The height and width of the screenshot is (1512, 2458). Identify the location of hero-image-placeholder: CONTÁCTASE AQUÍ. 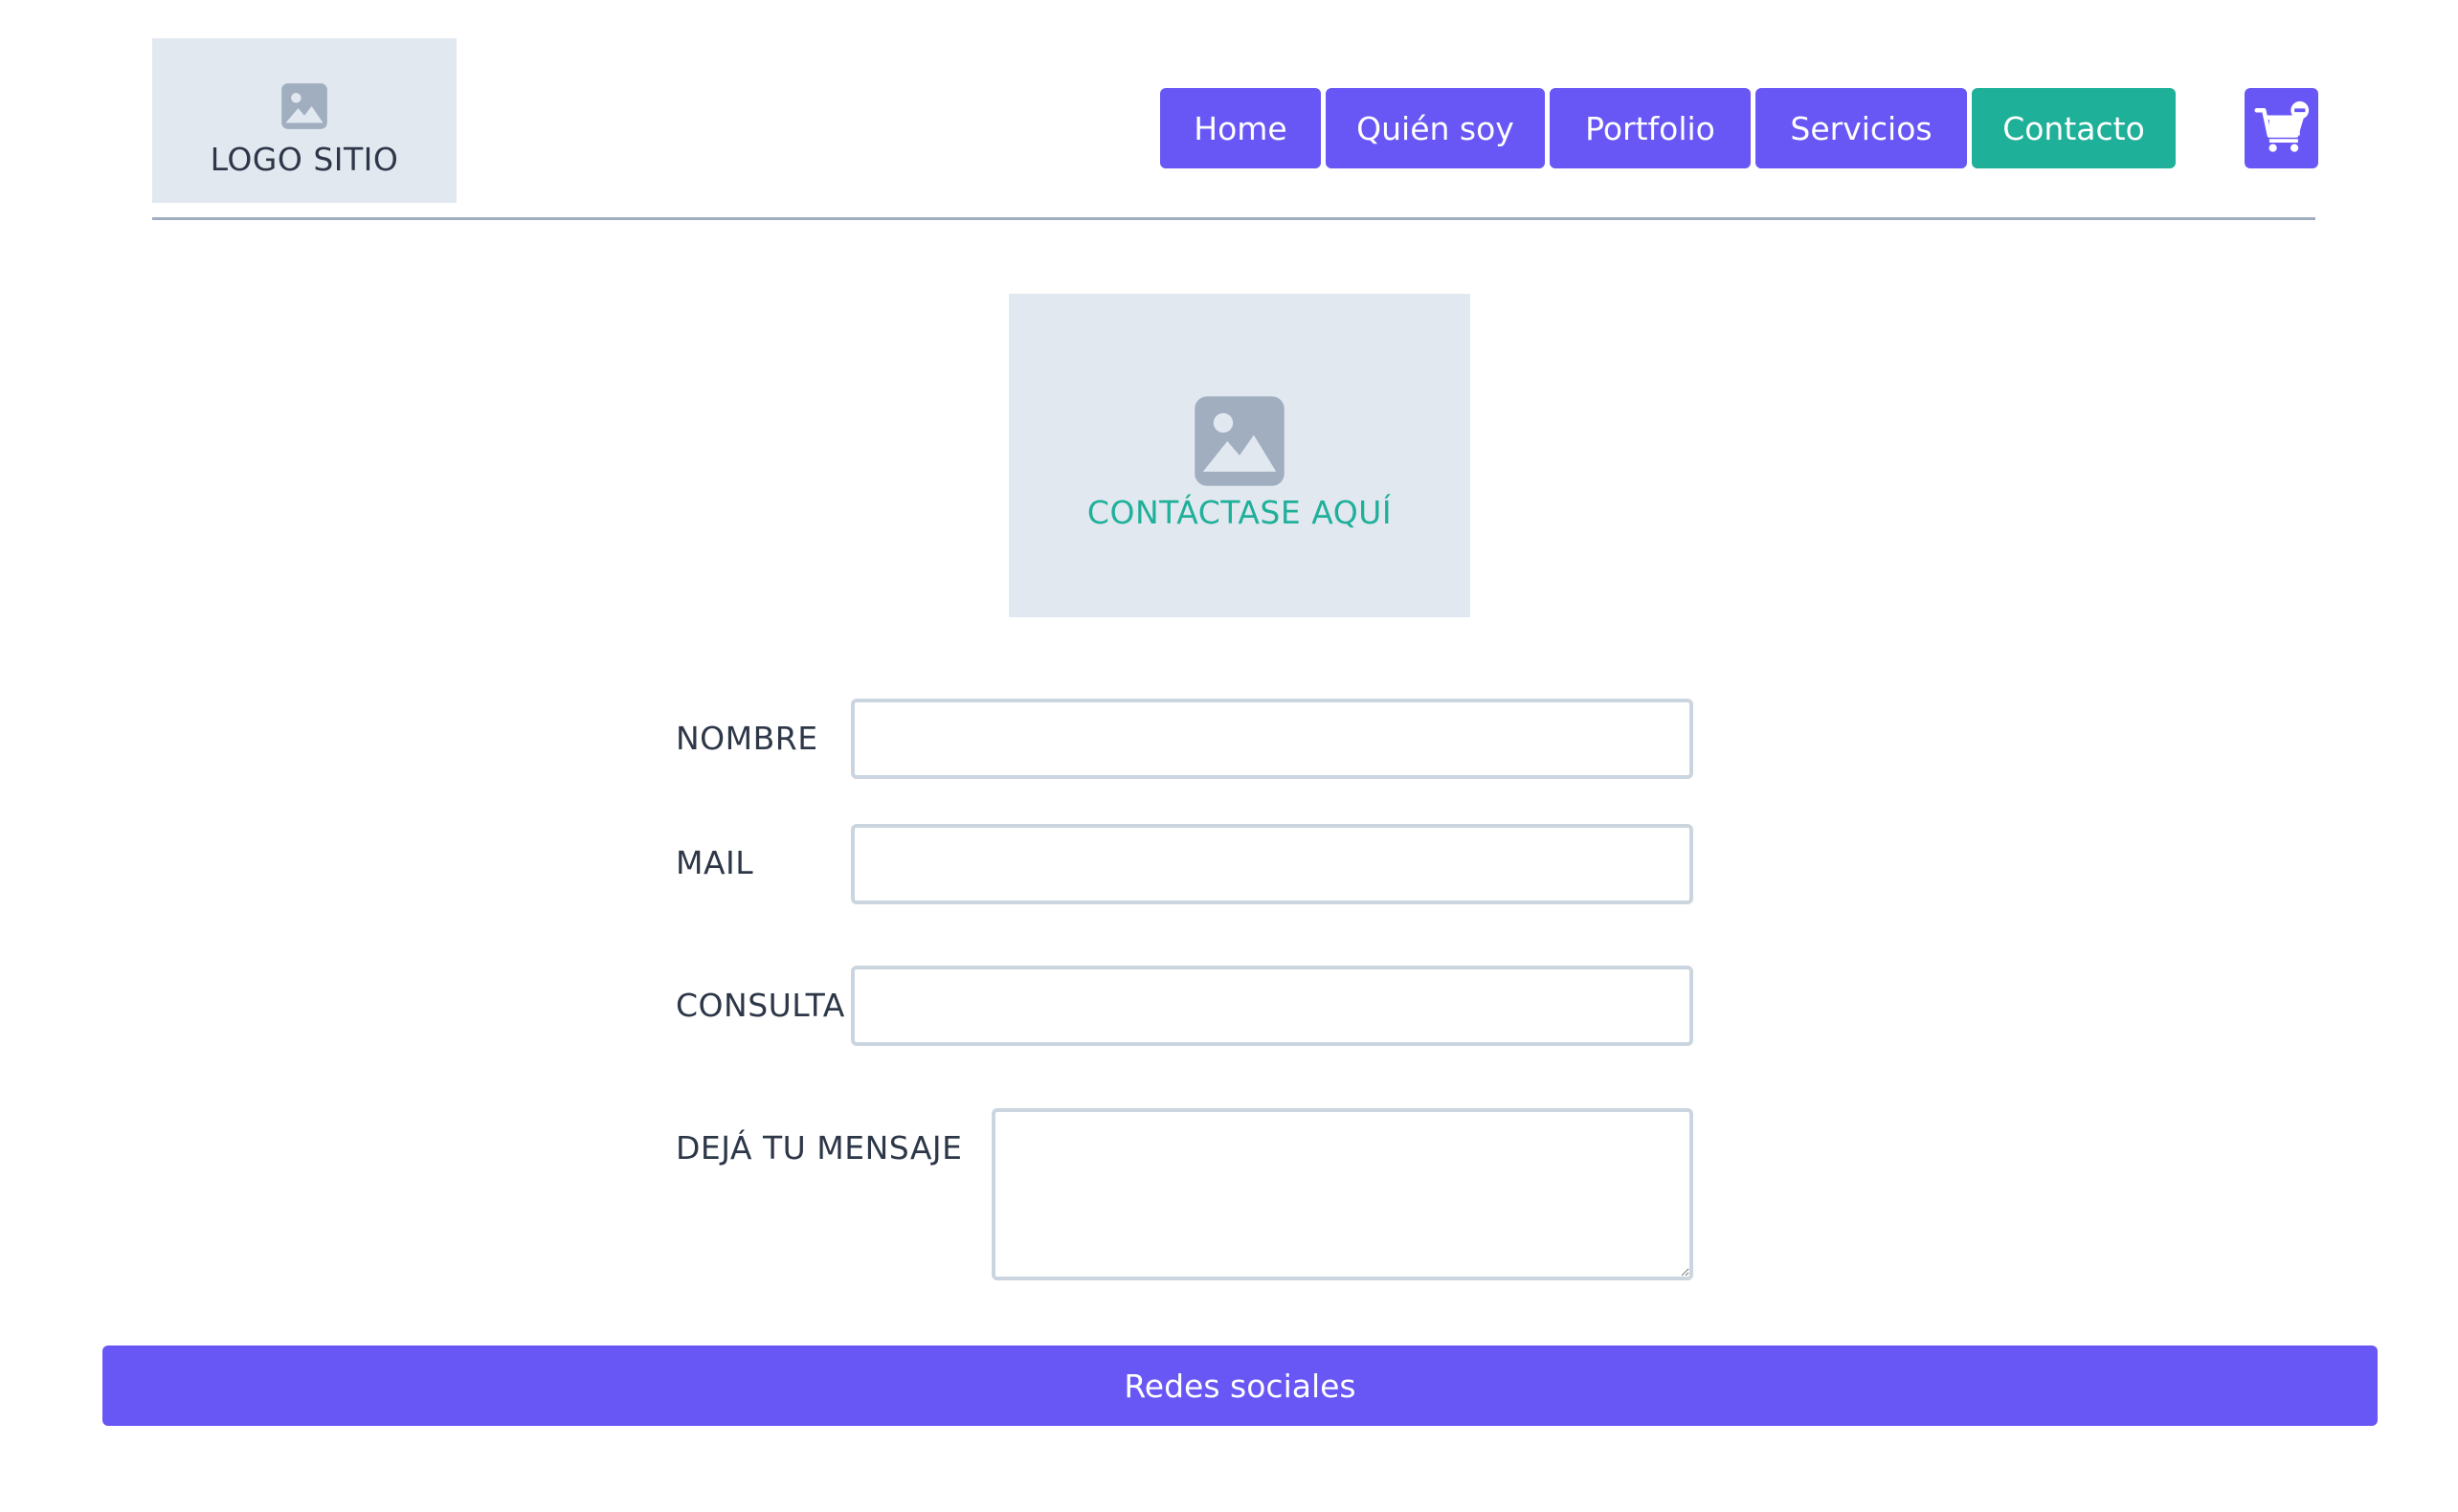
(1239, 455).